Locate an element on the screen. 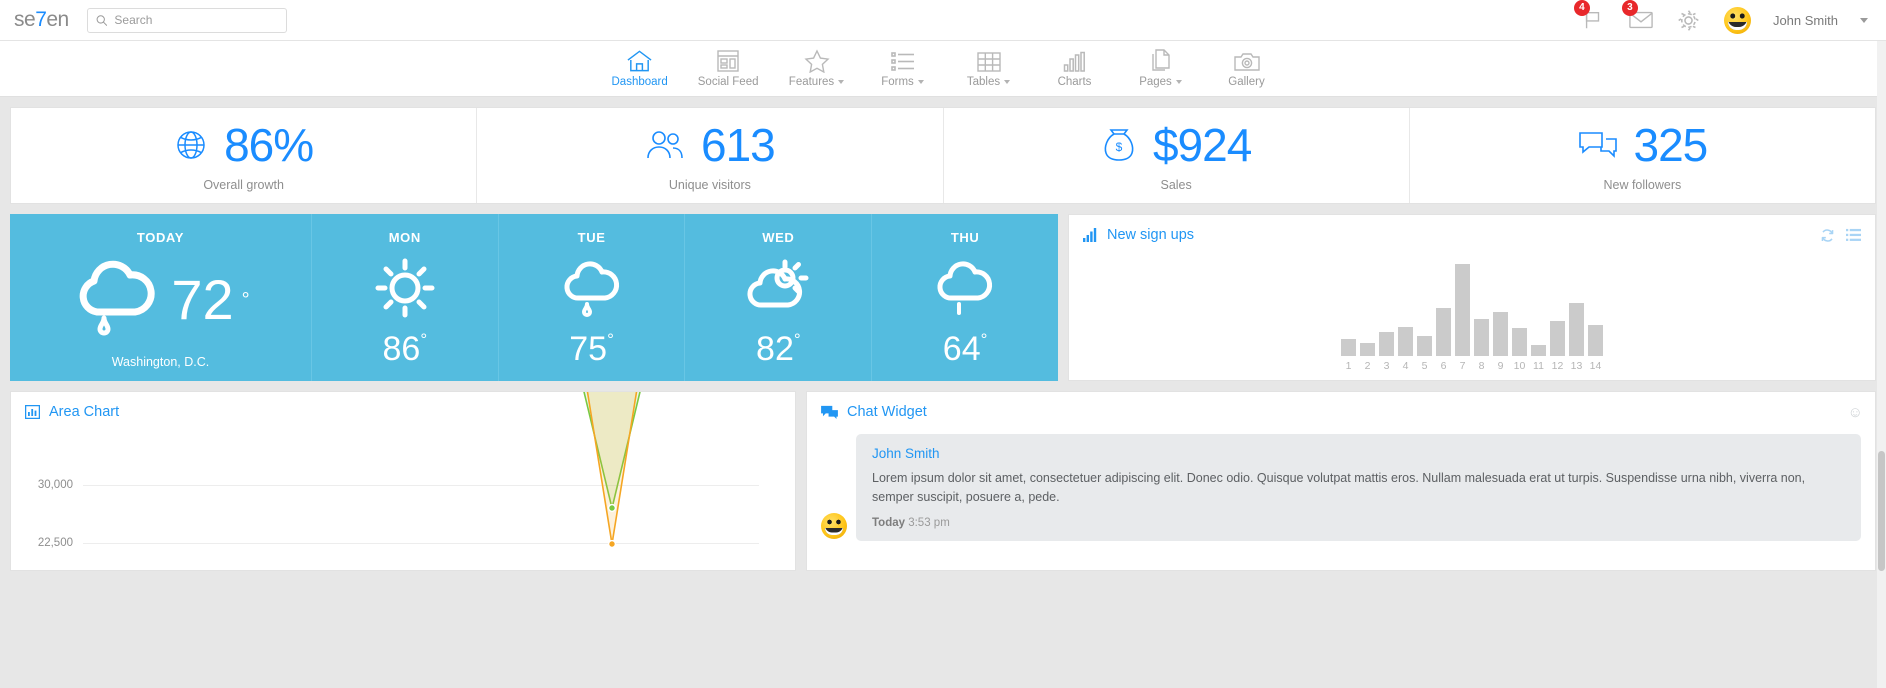 This screenshot has height=688, width=1886. search-input is located at coordinates (196, 20).